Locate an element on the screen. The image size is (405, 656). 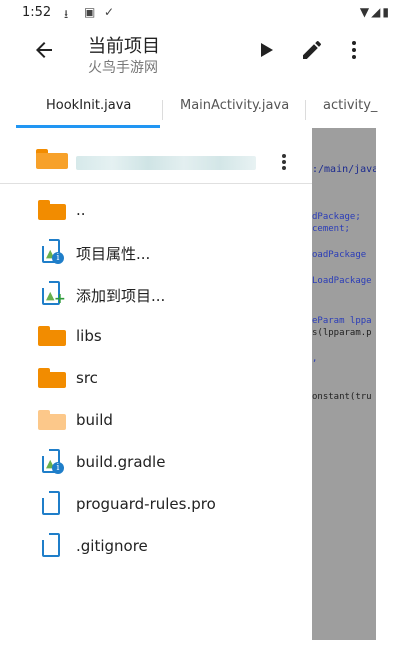
tab-activity-layout: activity_ is located at coordinates (350, 105).